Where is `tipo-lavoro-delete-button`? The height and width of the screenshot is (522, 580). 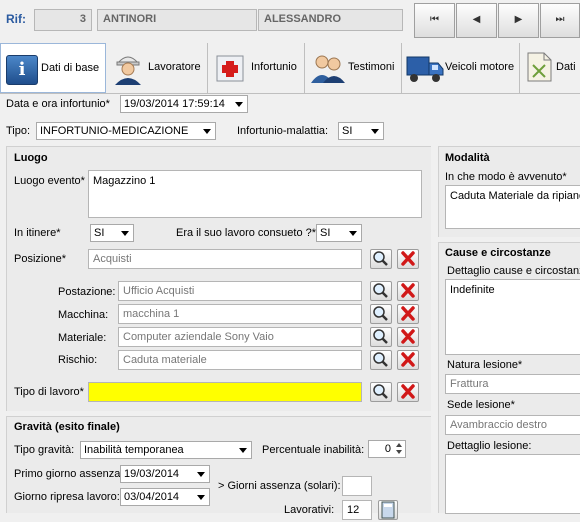 tipo-lavoro-delete-button is located at coordinates (408, 392).